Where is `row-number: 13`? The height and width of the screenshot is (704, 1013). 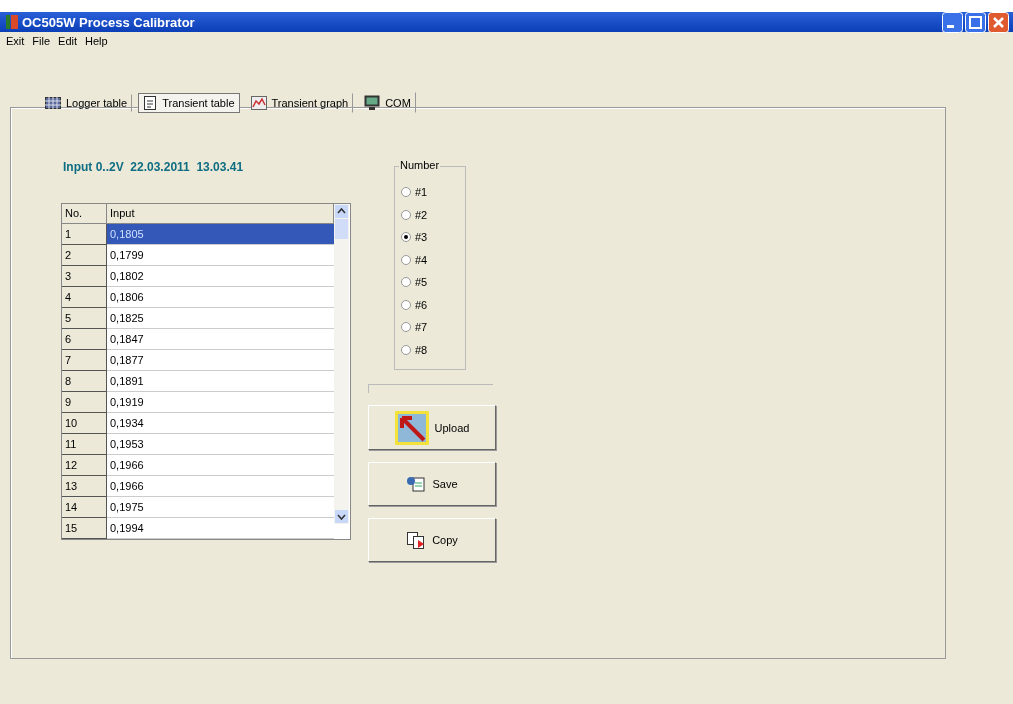
row-number: 13 is located at coordinates (84, 486).